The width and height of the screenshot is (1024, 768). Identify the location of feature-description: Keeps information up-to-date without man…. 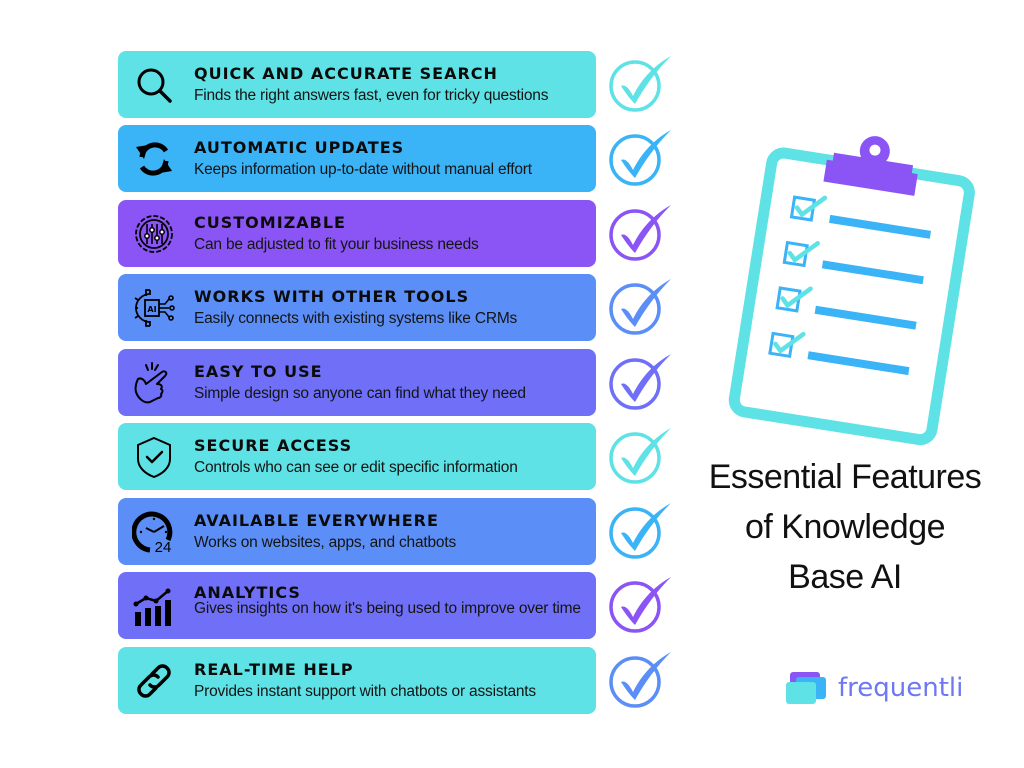
(363, 169).